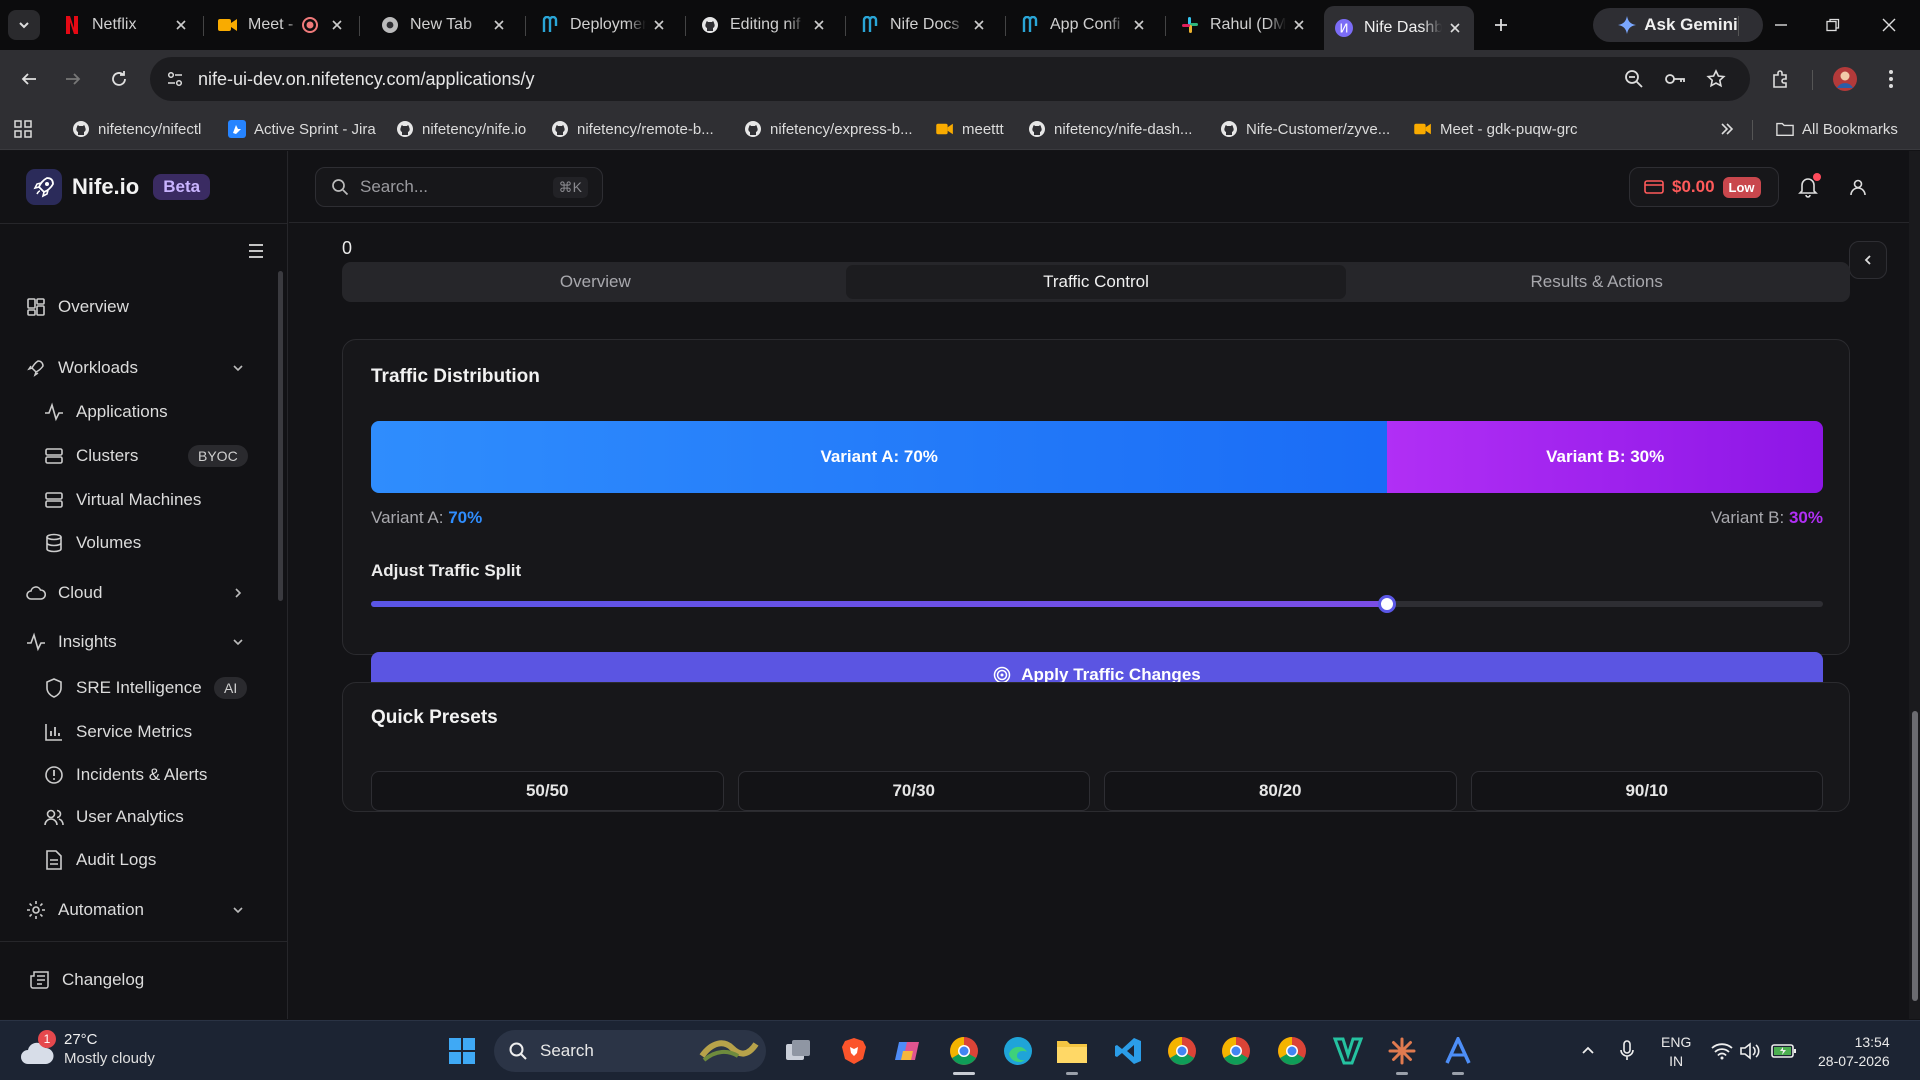 This screenshot has height=1080, width=1920. What do you see at coordinates (238, 593) in the screenshot?
I see `chevron-right-icon` at bounding box center [238, 593].